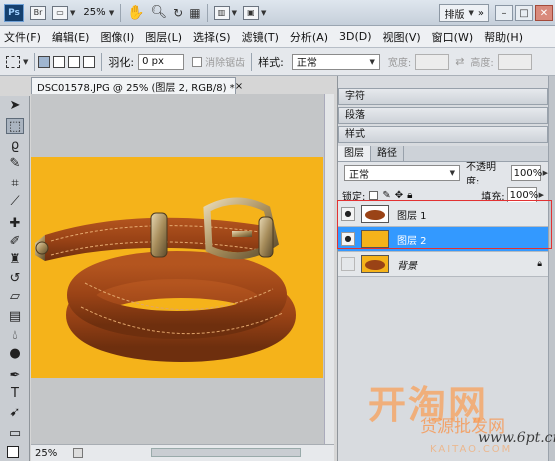 The width and height of the screenshot is (555, 461). What do you see at coordinates (15, 279) in the screenshot?
I see `history-brush-tool-icon: ↺` at bounding box center [15, 279].